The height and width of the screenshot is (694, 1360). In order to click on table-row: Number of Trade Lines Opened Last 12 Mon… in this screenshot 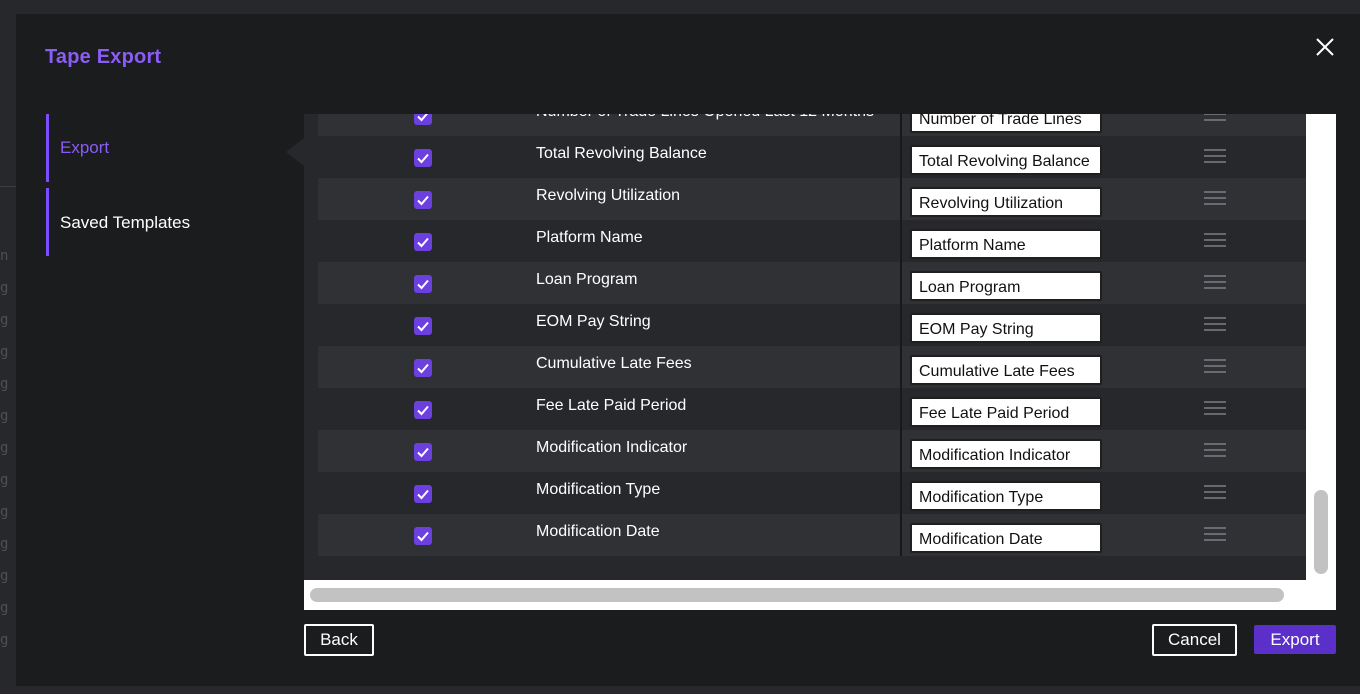, I will do `click(812, 125)`.